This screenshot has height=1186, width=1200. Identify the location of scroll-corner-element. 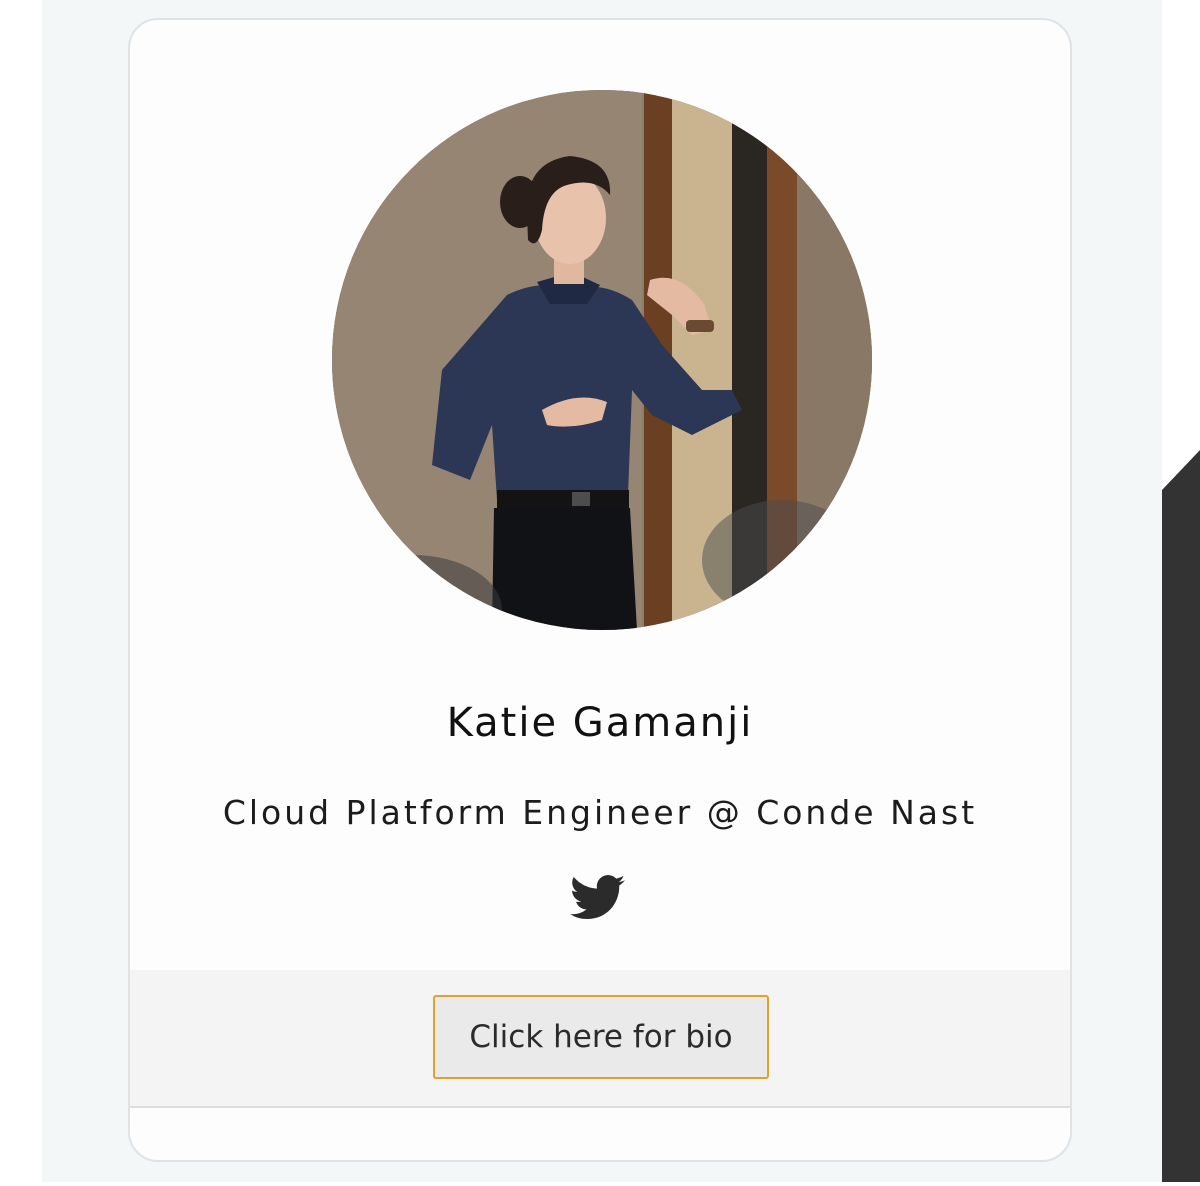
(1181, 816).